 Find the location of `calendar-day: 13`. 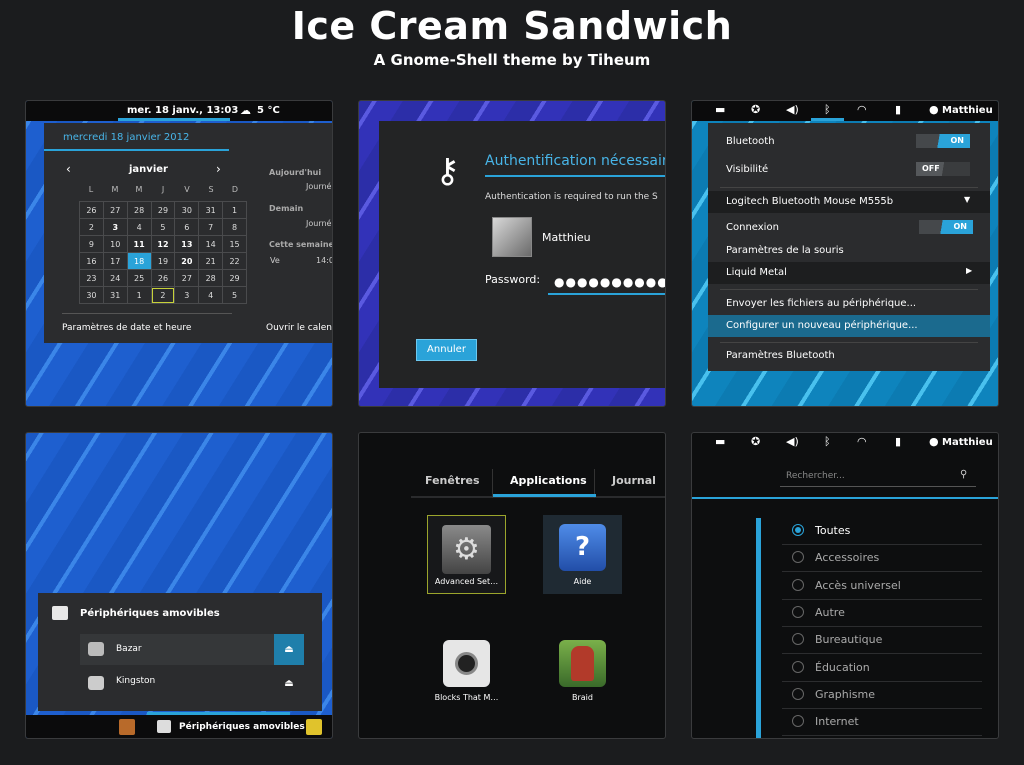

calendar-day: 13 is located at coordinates (187, 244).